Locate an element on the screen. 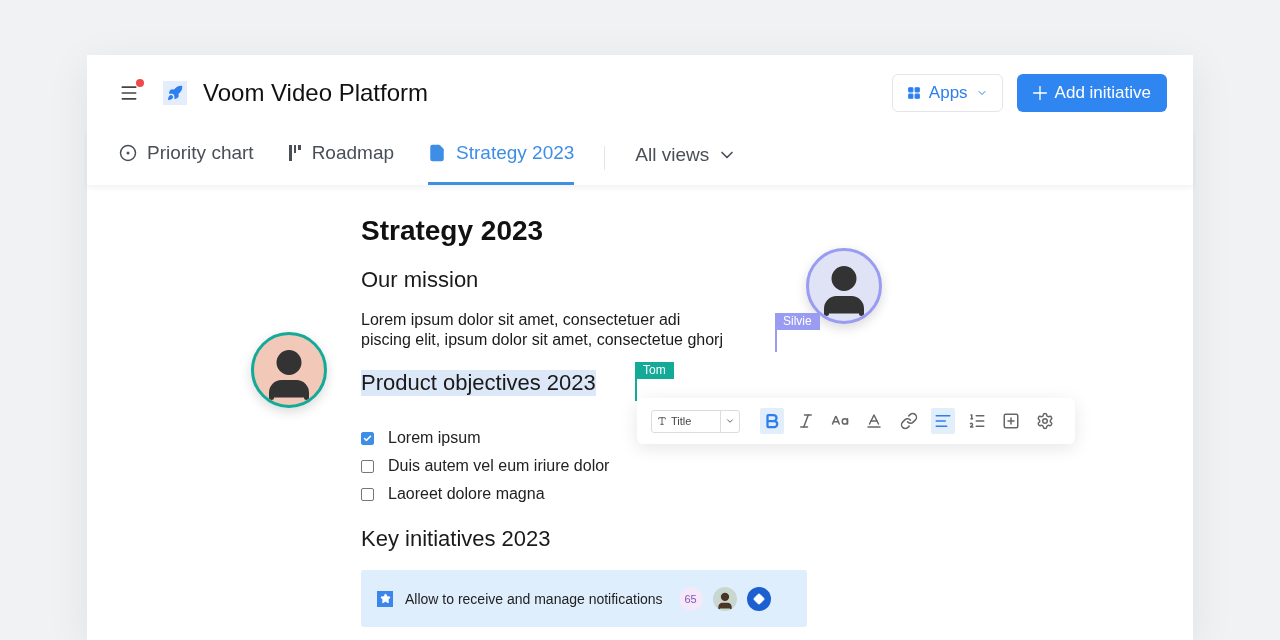 The image size is (1280, 640). checklist-label: Lorem ipsum is located at coordinates (434, 438).